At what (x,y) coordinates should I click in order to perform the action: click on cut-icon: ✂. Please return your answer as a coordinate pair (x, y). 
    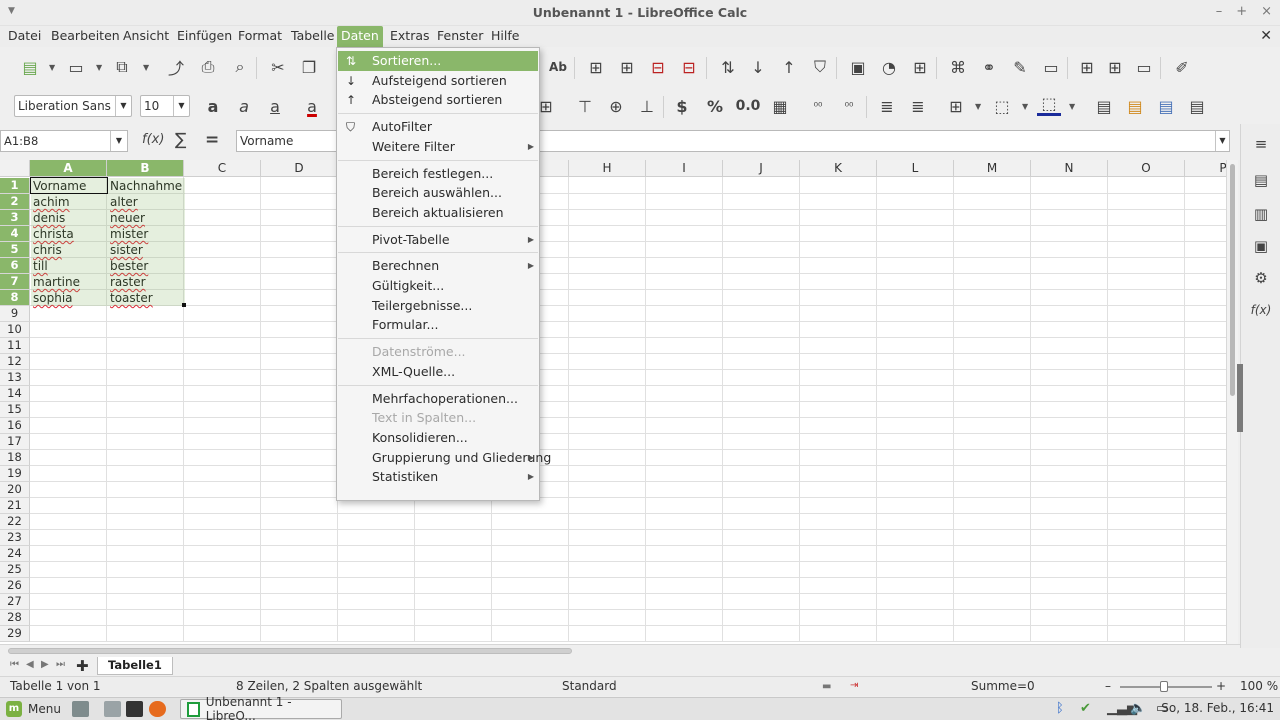
    Looking at the image, I should click on (278, 67).